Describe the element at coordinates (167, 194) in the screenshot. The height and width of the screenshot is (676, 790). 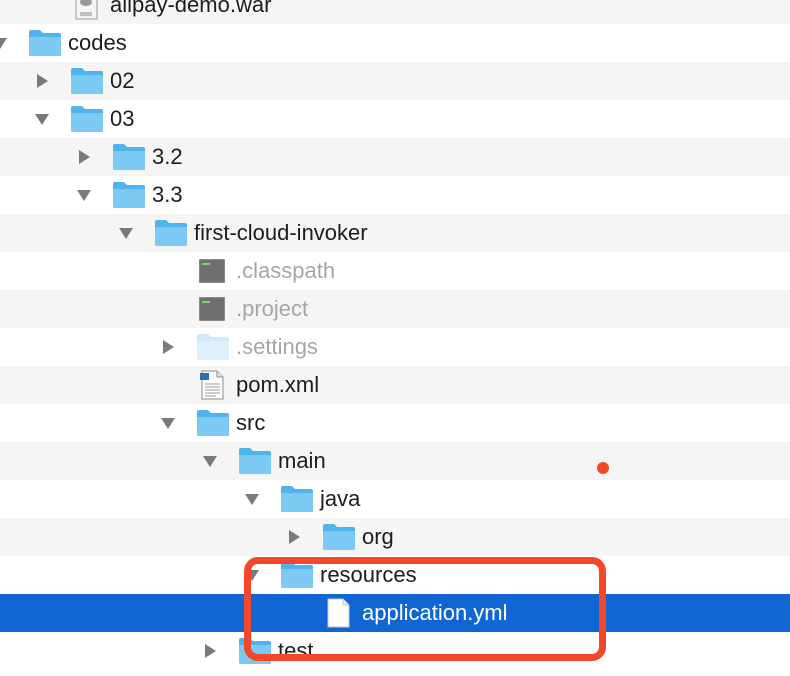
I see `tree-item-label: 3.3` at that location.